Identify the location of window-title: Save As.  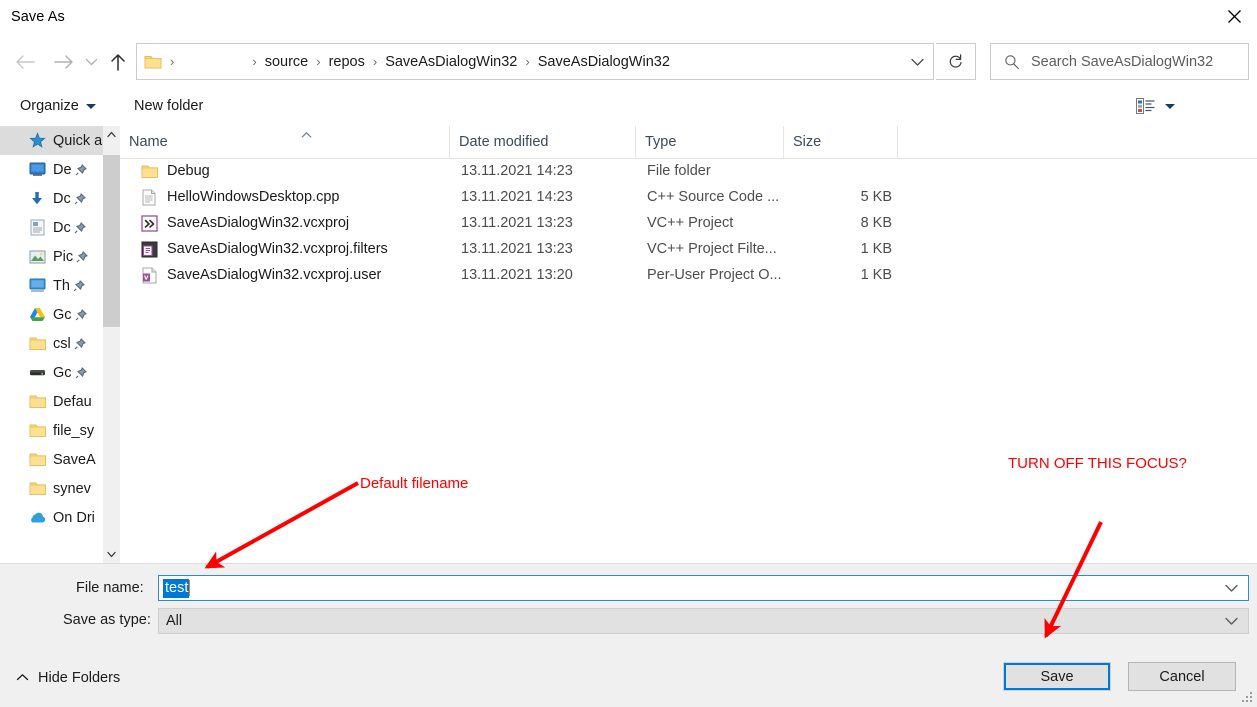
(38, 17).